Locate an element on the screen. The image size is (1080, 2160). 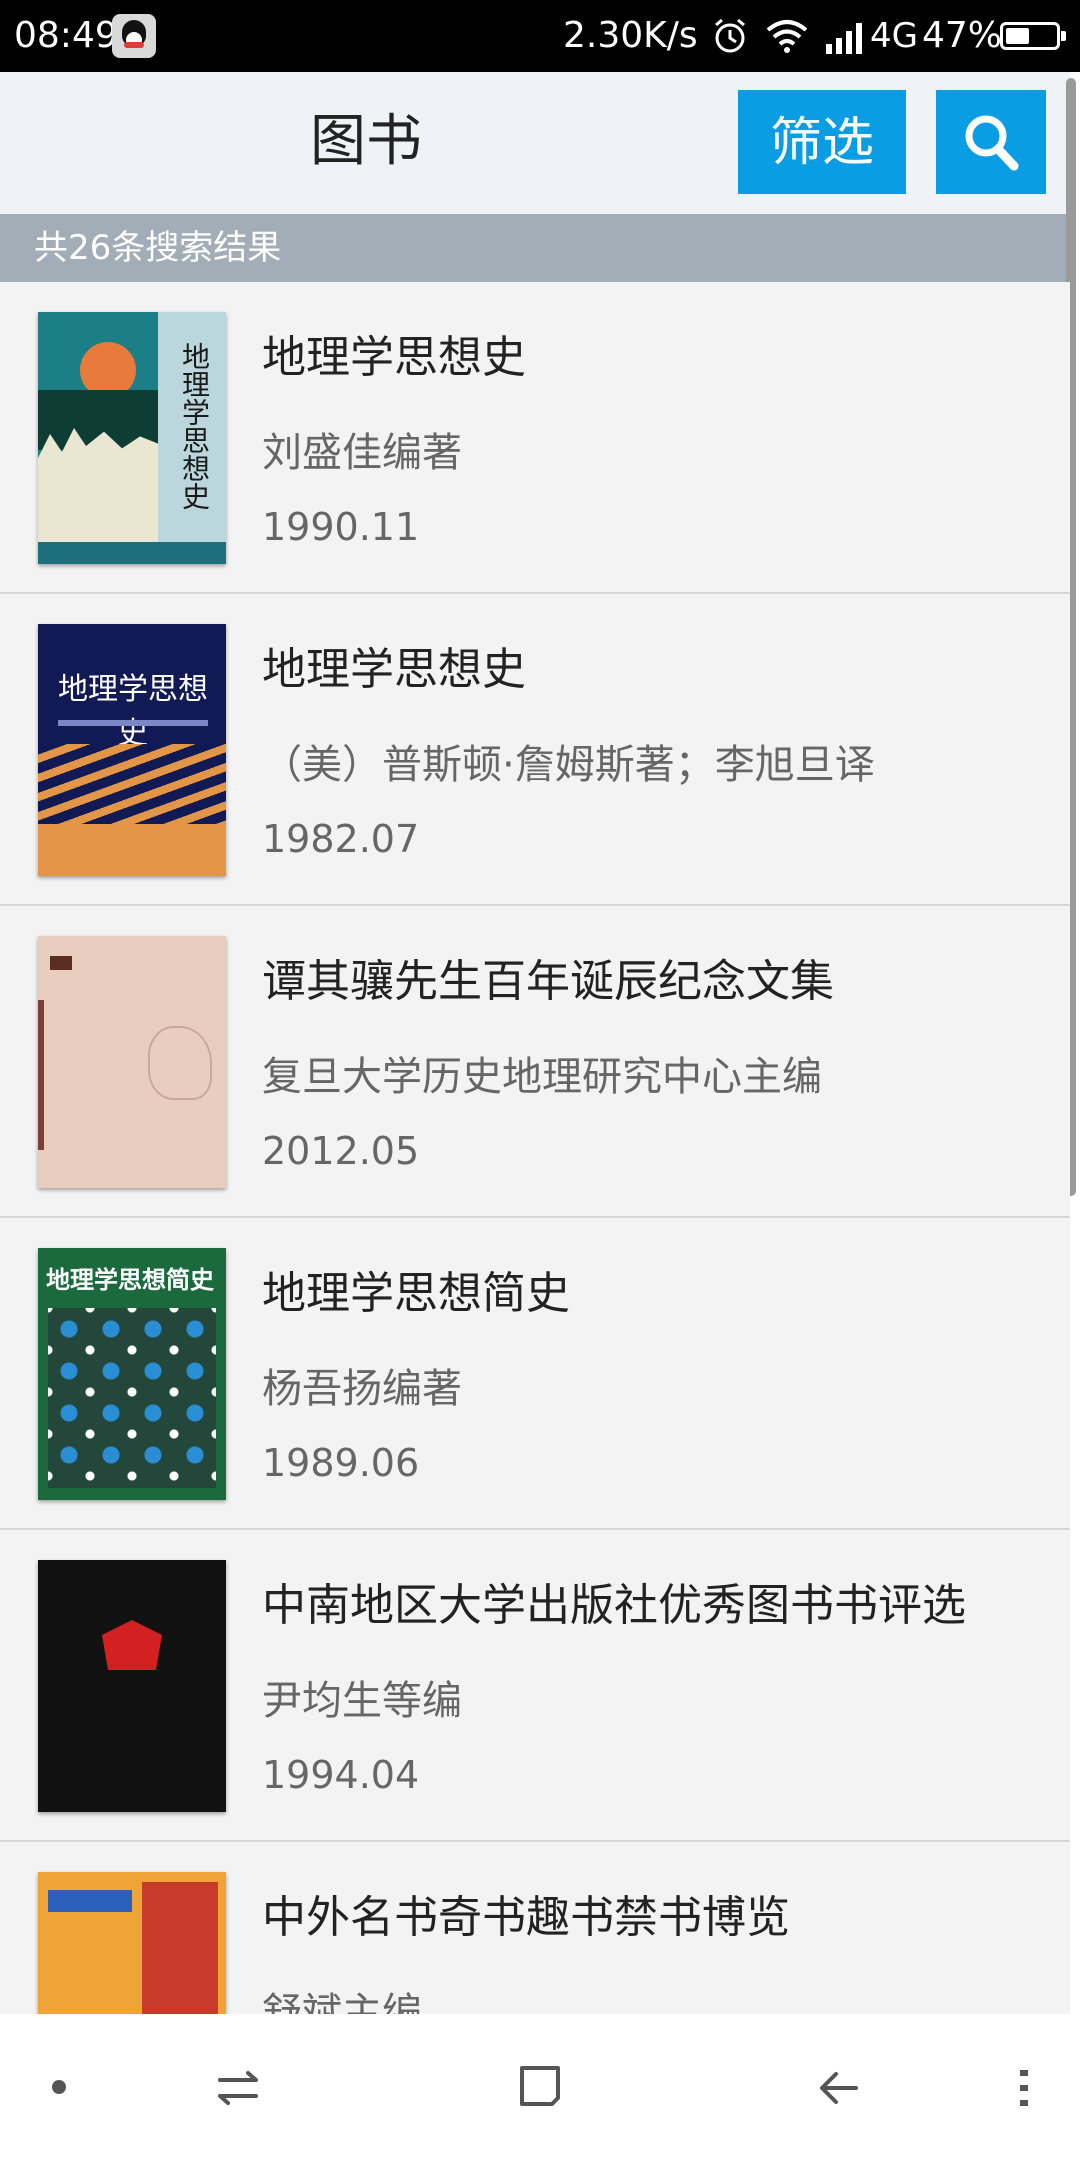
results-count: 共26条搜索结果 is located at coordinates (158, 248).